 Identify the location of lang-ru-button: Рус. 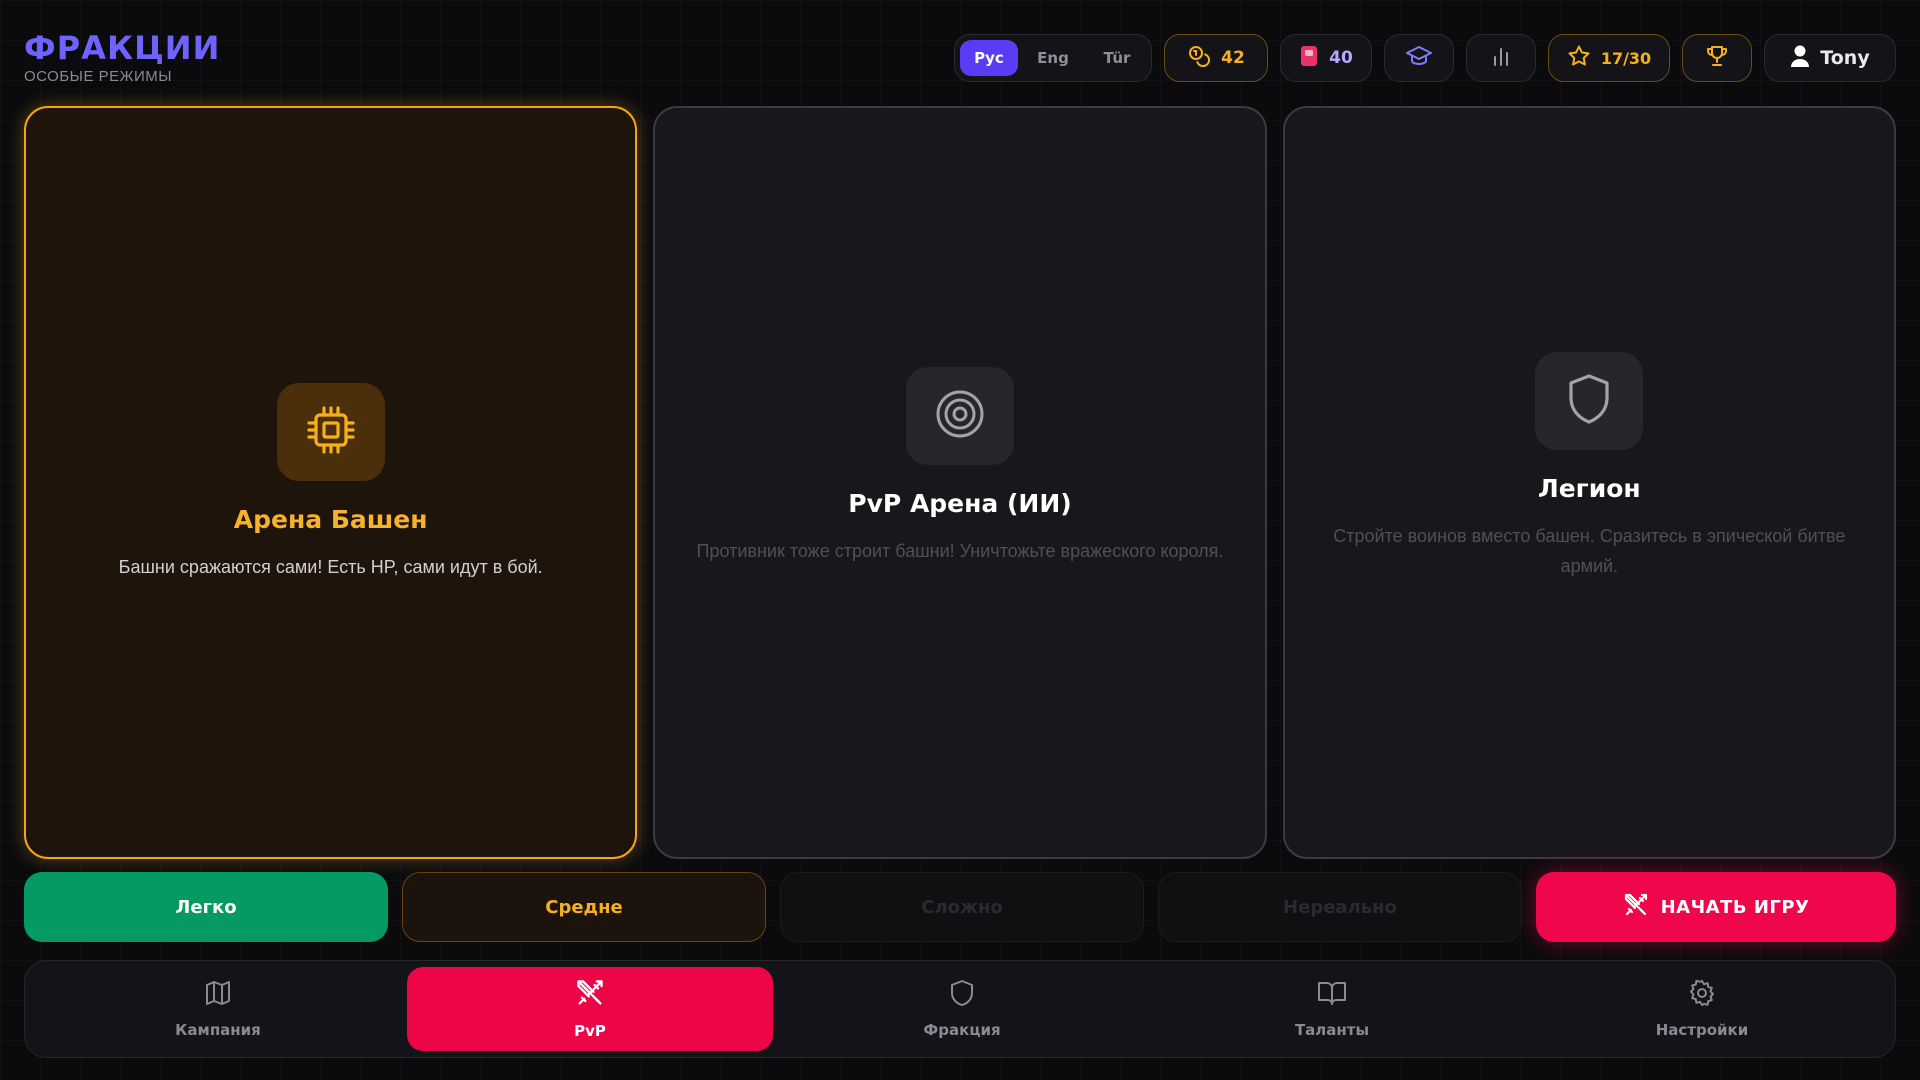
(989, 58).